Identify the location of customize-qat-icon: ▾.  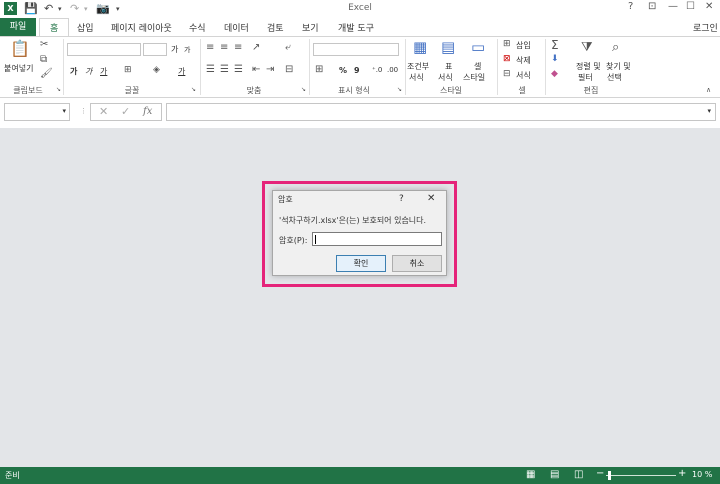
(118, 9).